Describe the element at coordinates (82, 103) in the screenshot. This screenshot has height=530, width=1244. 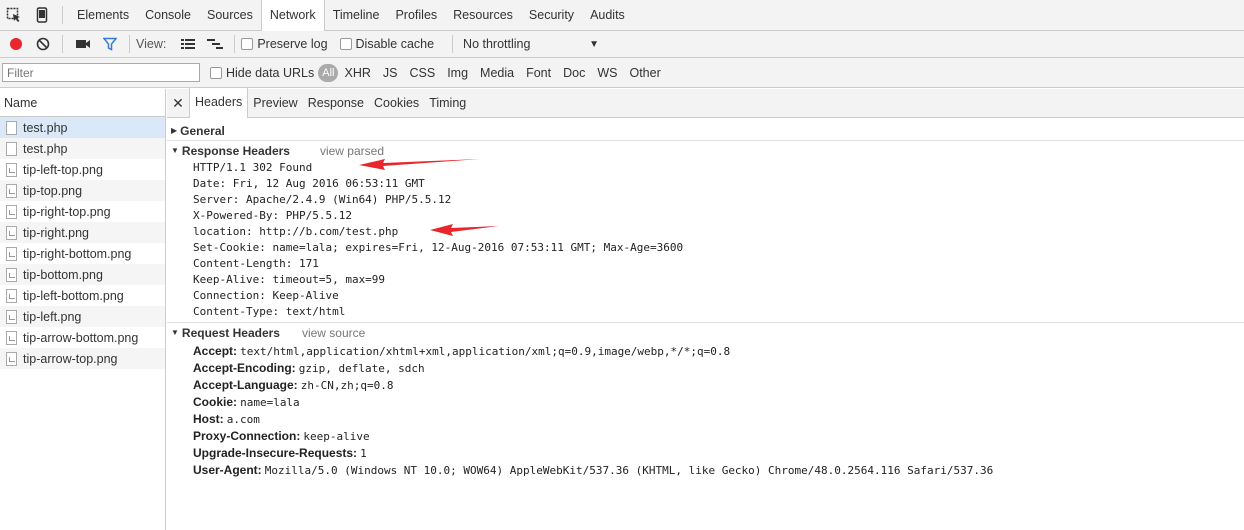
I see `name-column-header: Name` at that location.